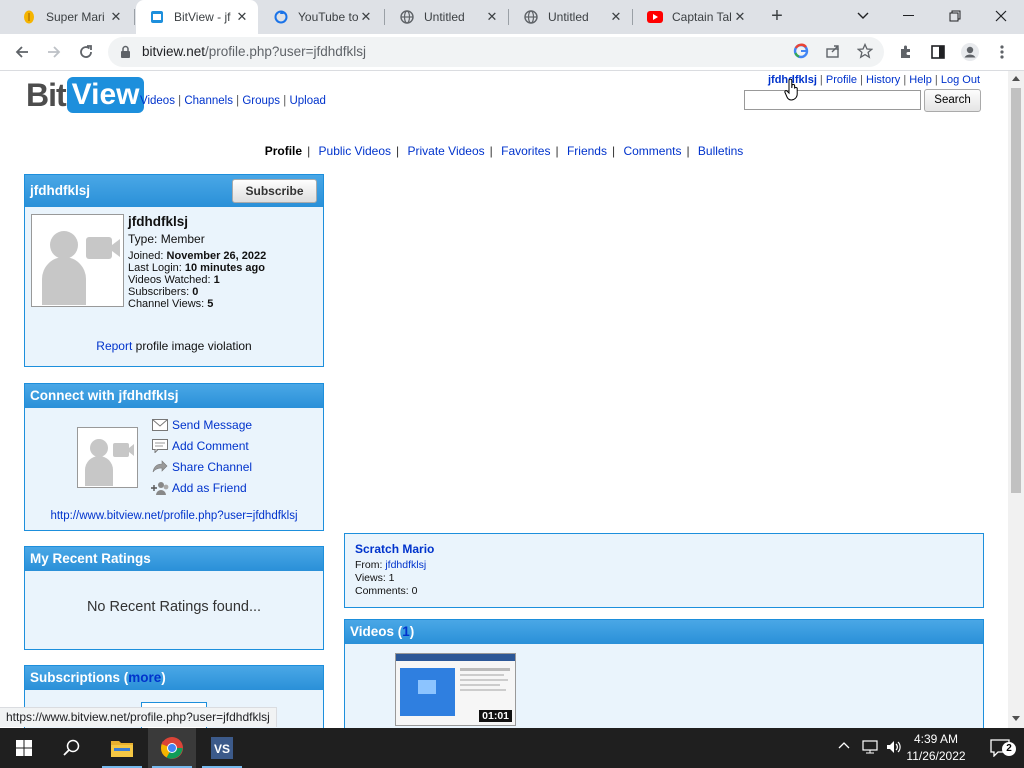 This screenshot has width=1024, height=768. Describe the element at coordinates (321, 17) in the screenshot. I see `tab-youtube-to: YouTube to ✕` at that location.